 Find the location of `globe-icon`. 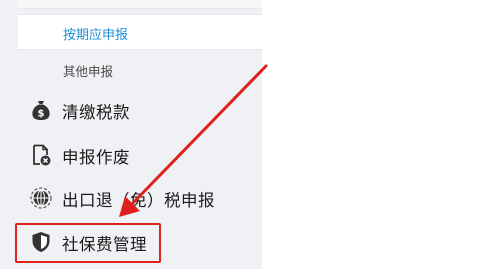

globe-icon is located at coordinates (41, 198).